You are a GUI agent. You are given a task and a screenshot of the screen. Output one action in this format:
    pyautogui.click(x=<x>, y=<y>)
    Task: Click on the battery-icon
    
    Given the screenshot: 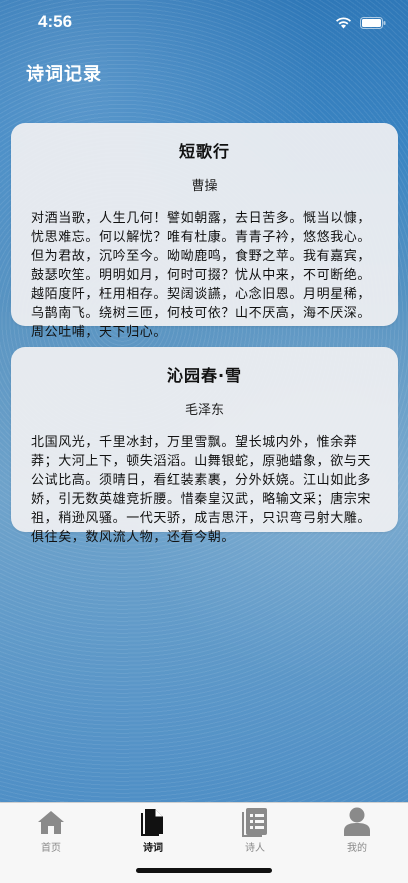 What is the action you would take?
    pyautogui.click(x=373, y=23)
    